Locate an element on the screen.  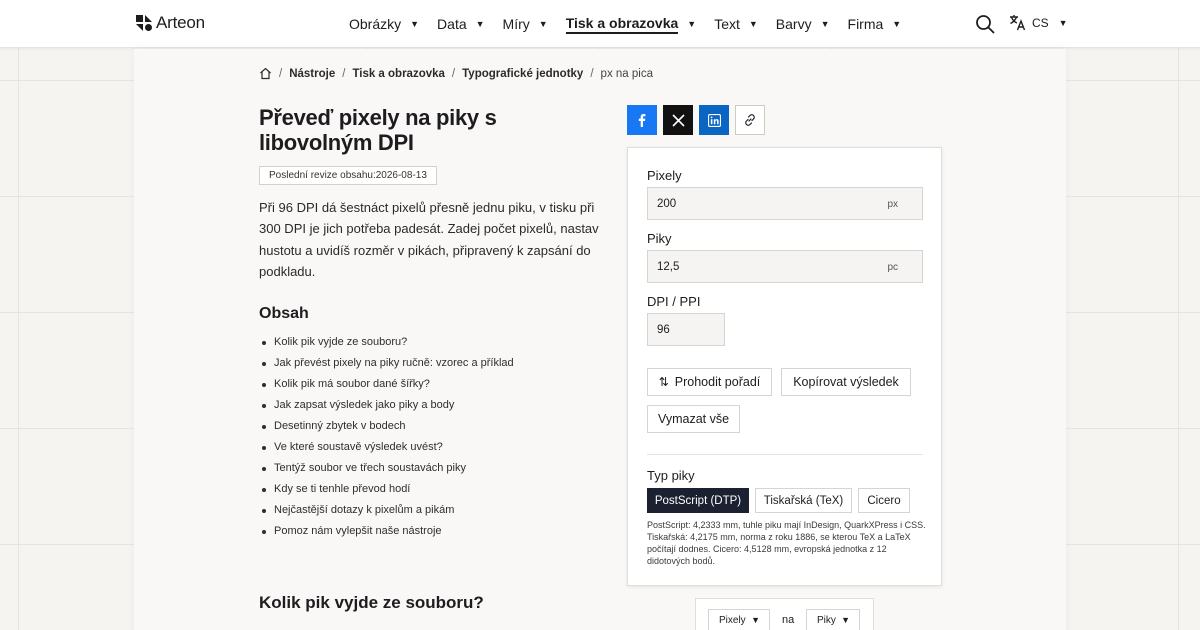
nav-item-tisk-a-obrazovka: Tisk a obrazovka ▼ is located at coordinates (631, 24).